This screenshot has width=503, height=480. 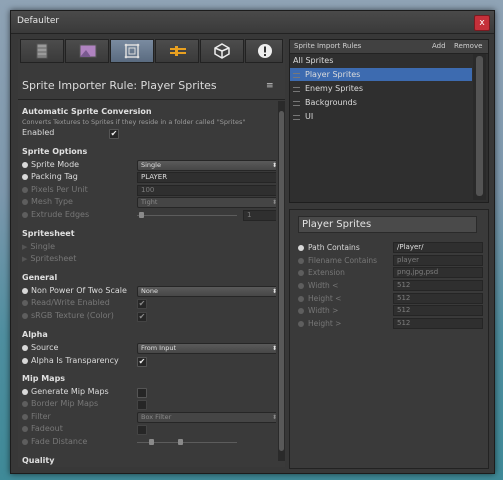 What do you see at coordinates (482, 23) in the screenshot?
I see `close-button: x` at bounding box center [482, 23].